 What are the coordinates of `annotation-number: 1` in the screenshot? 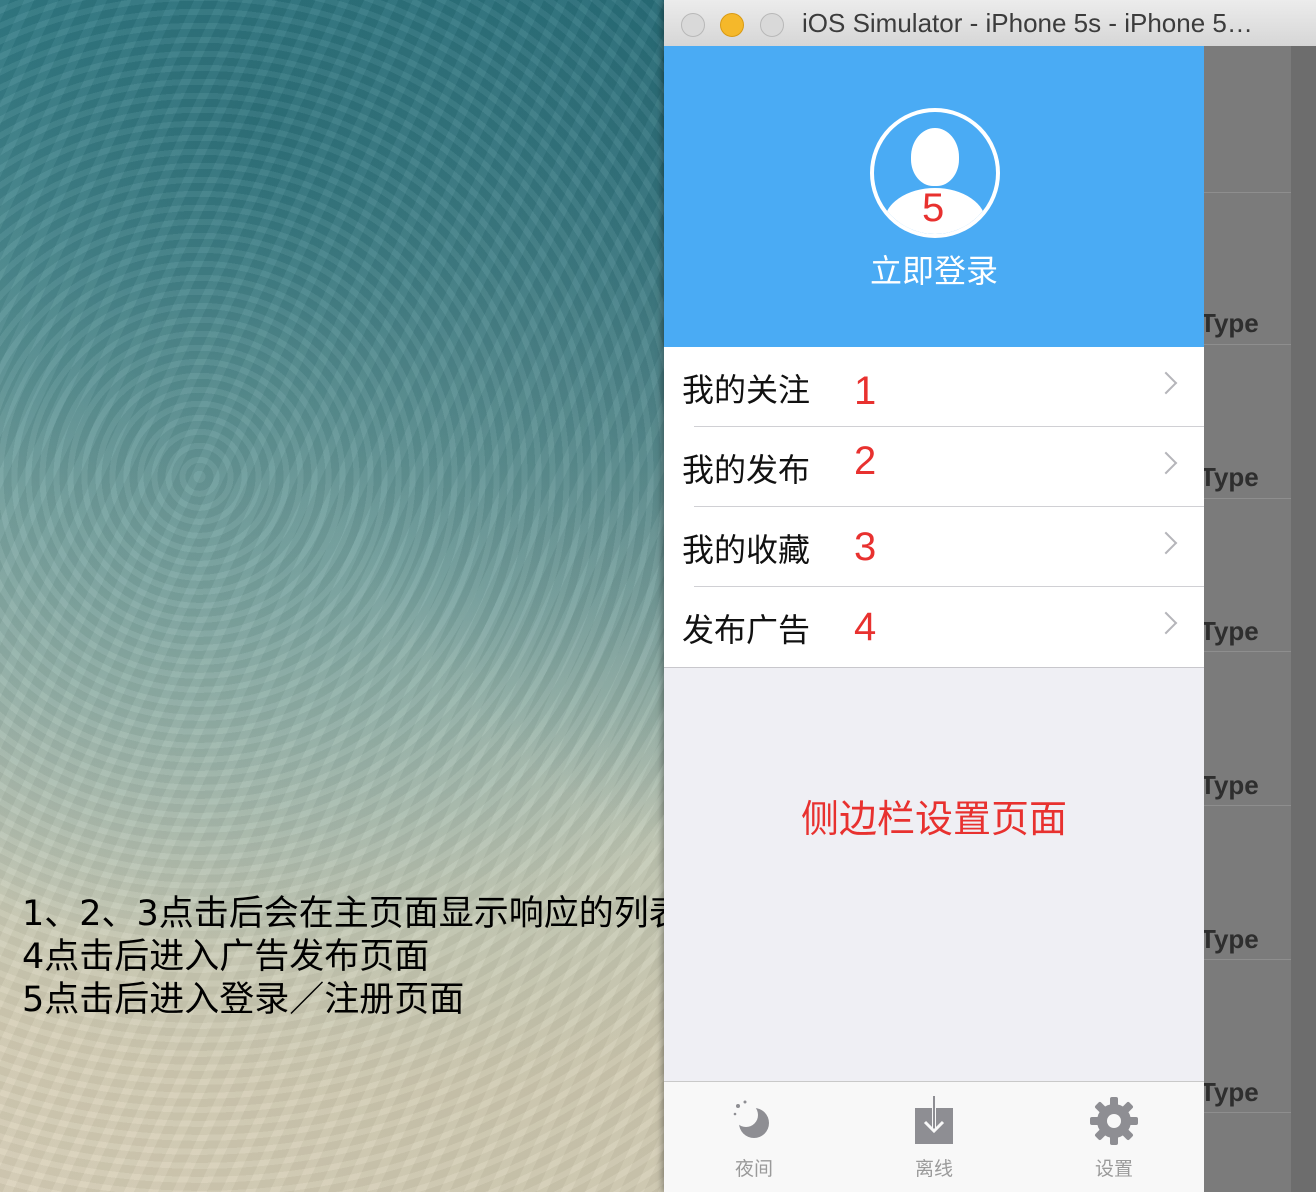 It's located at (865, 391).